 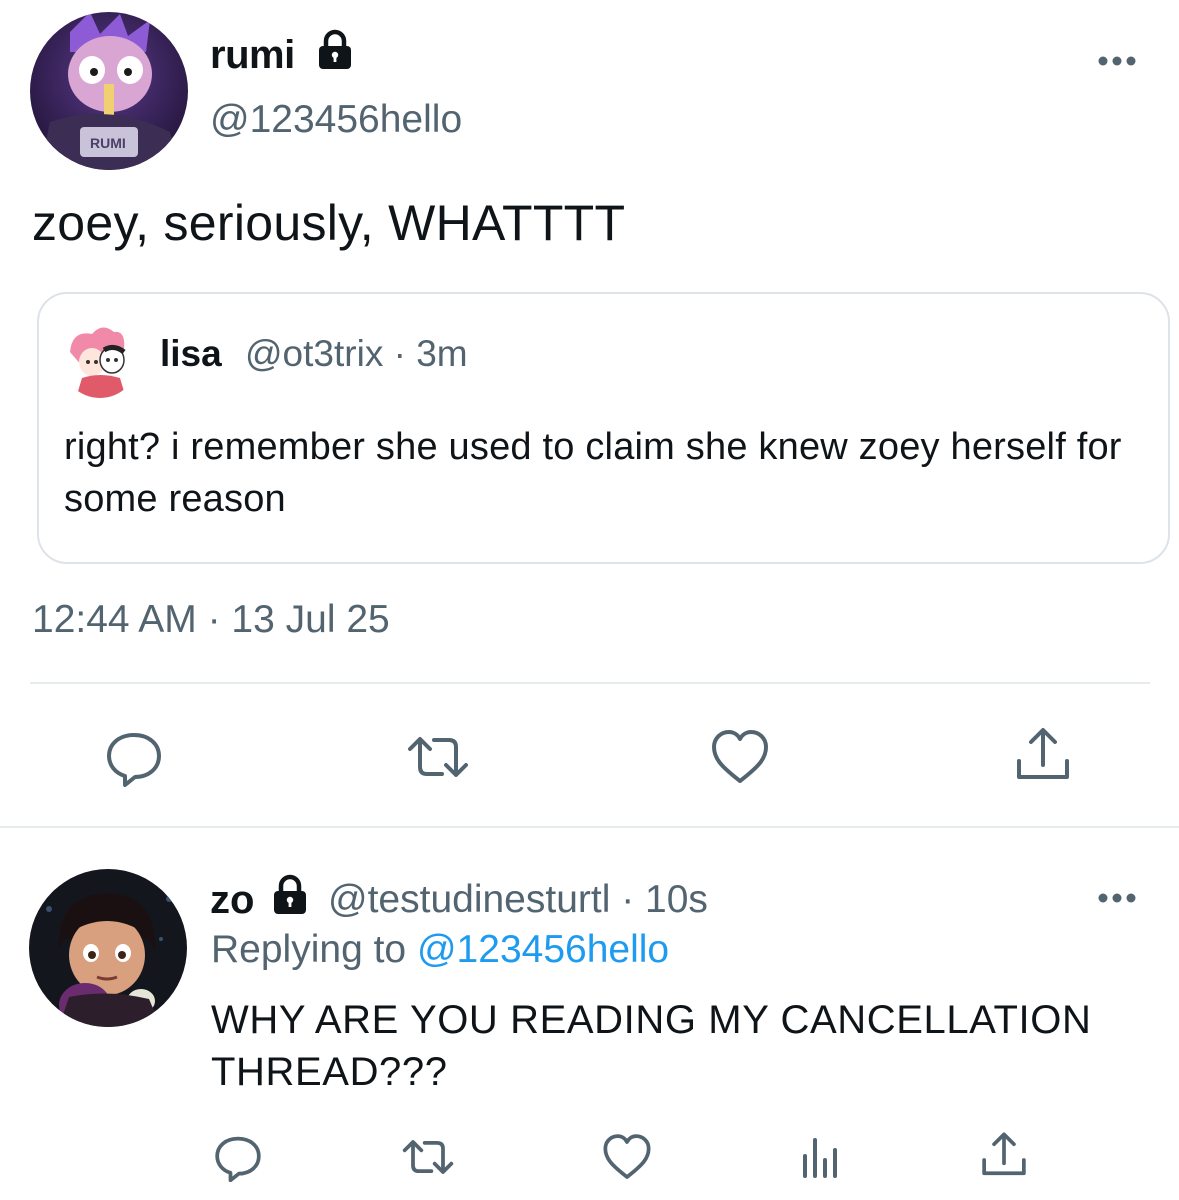 What do you see at coordinates (336, 120) in the screenshot?
I see `author-handle: @123456hello` at bounding box center [336, 120].